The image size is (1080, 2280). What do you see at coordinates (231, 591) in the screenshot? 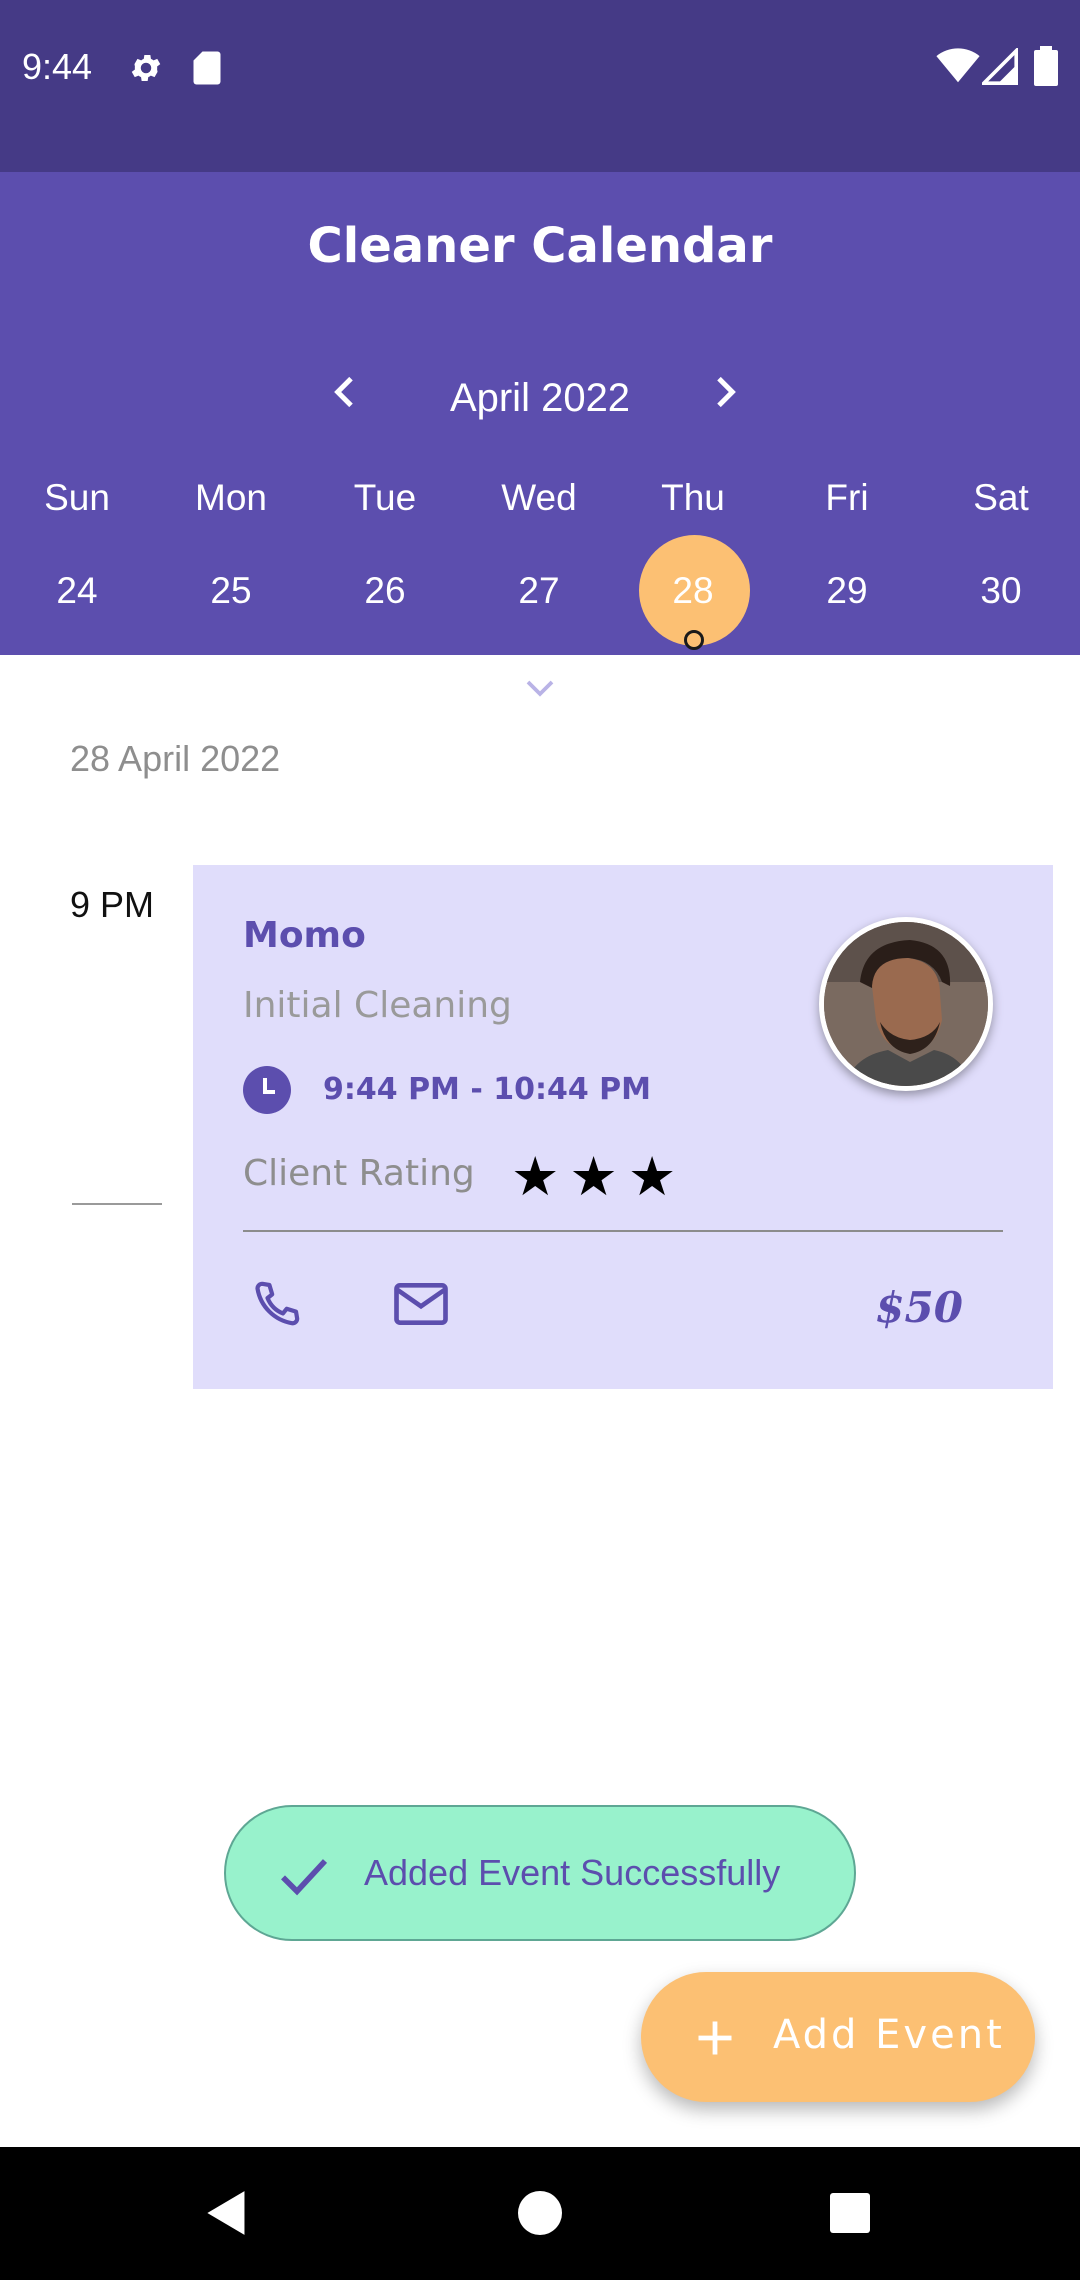
I see `calendar-day: 25` at bounding box center [231, 591].